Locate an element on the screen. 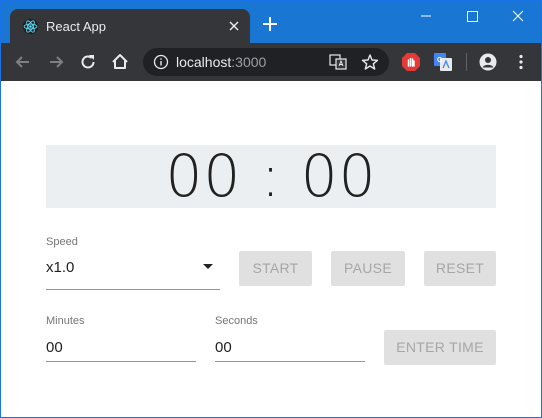 The image size is (542, 418). speed-label: Speed is located at coordinates (62, 242).